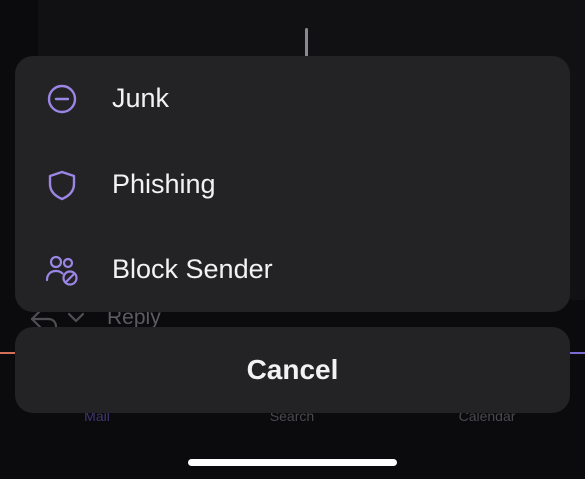  Describe the element at coordinates (306, 43) in the screenshot. I see `scroll-indicator` at that location.